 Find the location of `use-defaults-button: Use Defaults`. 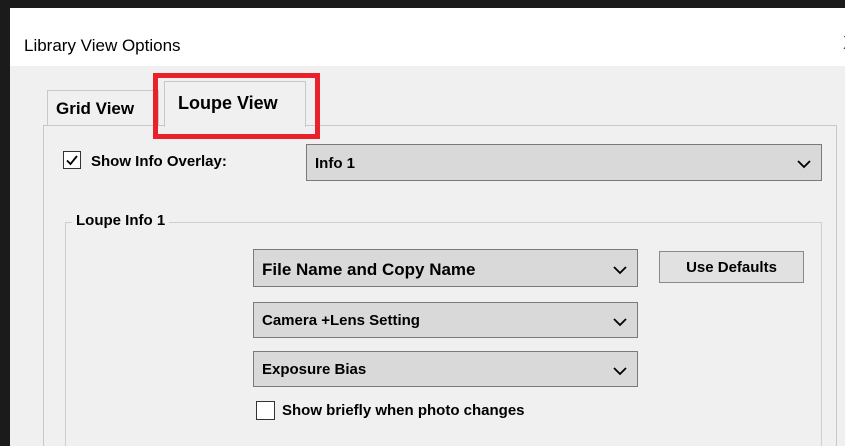

use-defaults-button: Use Defaults is located at coordinates (731, 267).